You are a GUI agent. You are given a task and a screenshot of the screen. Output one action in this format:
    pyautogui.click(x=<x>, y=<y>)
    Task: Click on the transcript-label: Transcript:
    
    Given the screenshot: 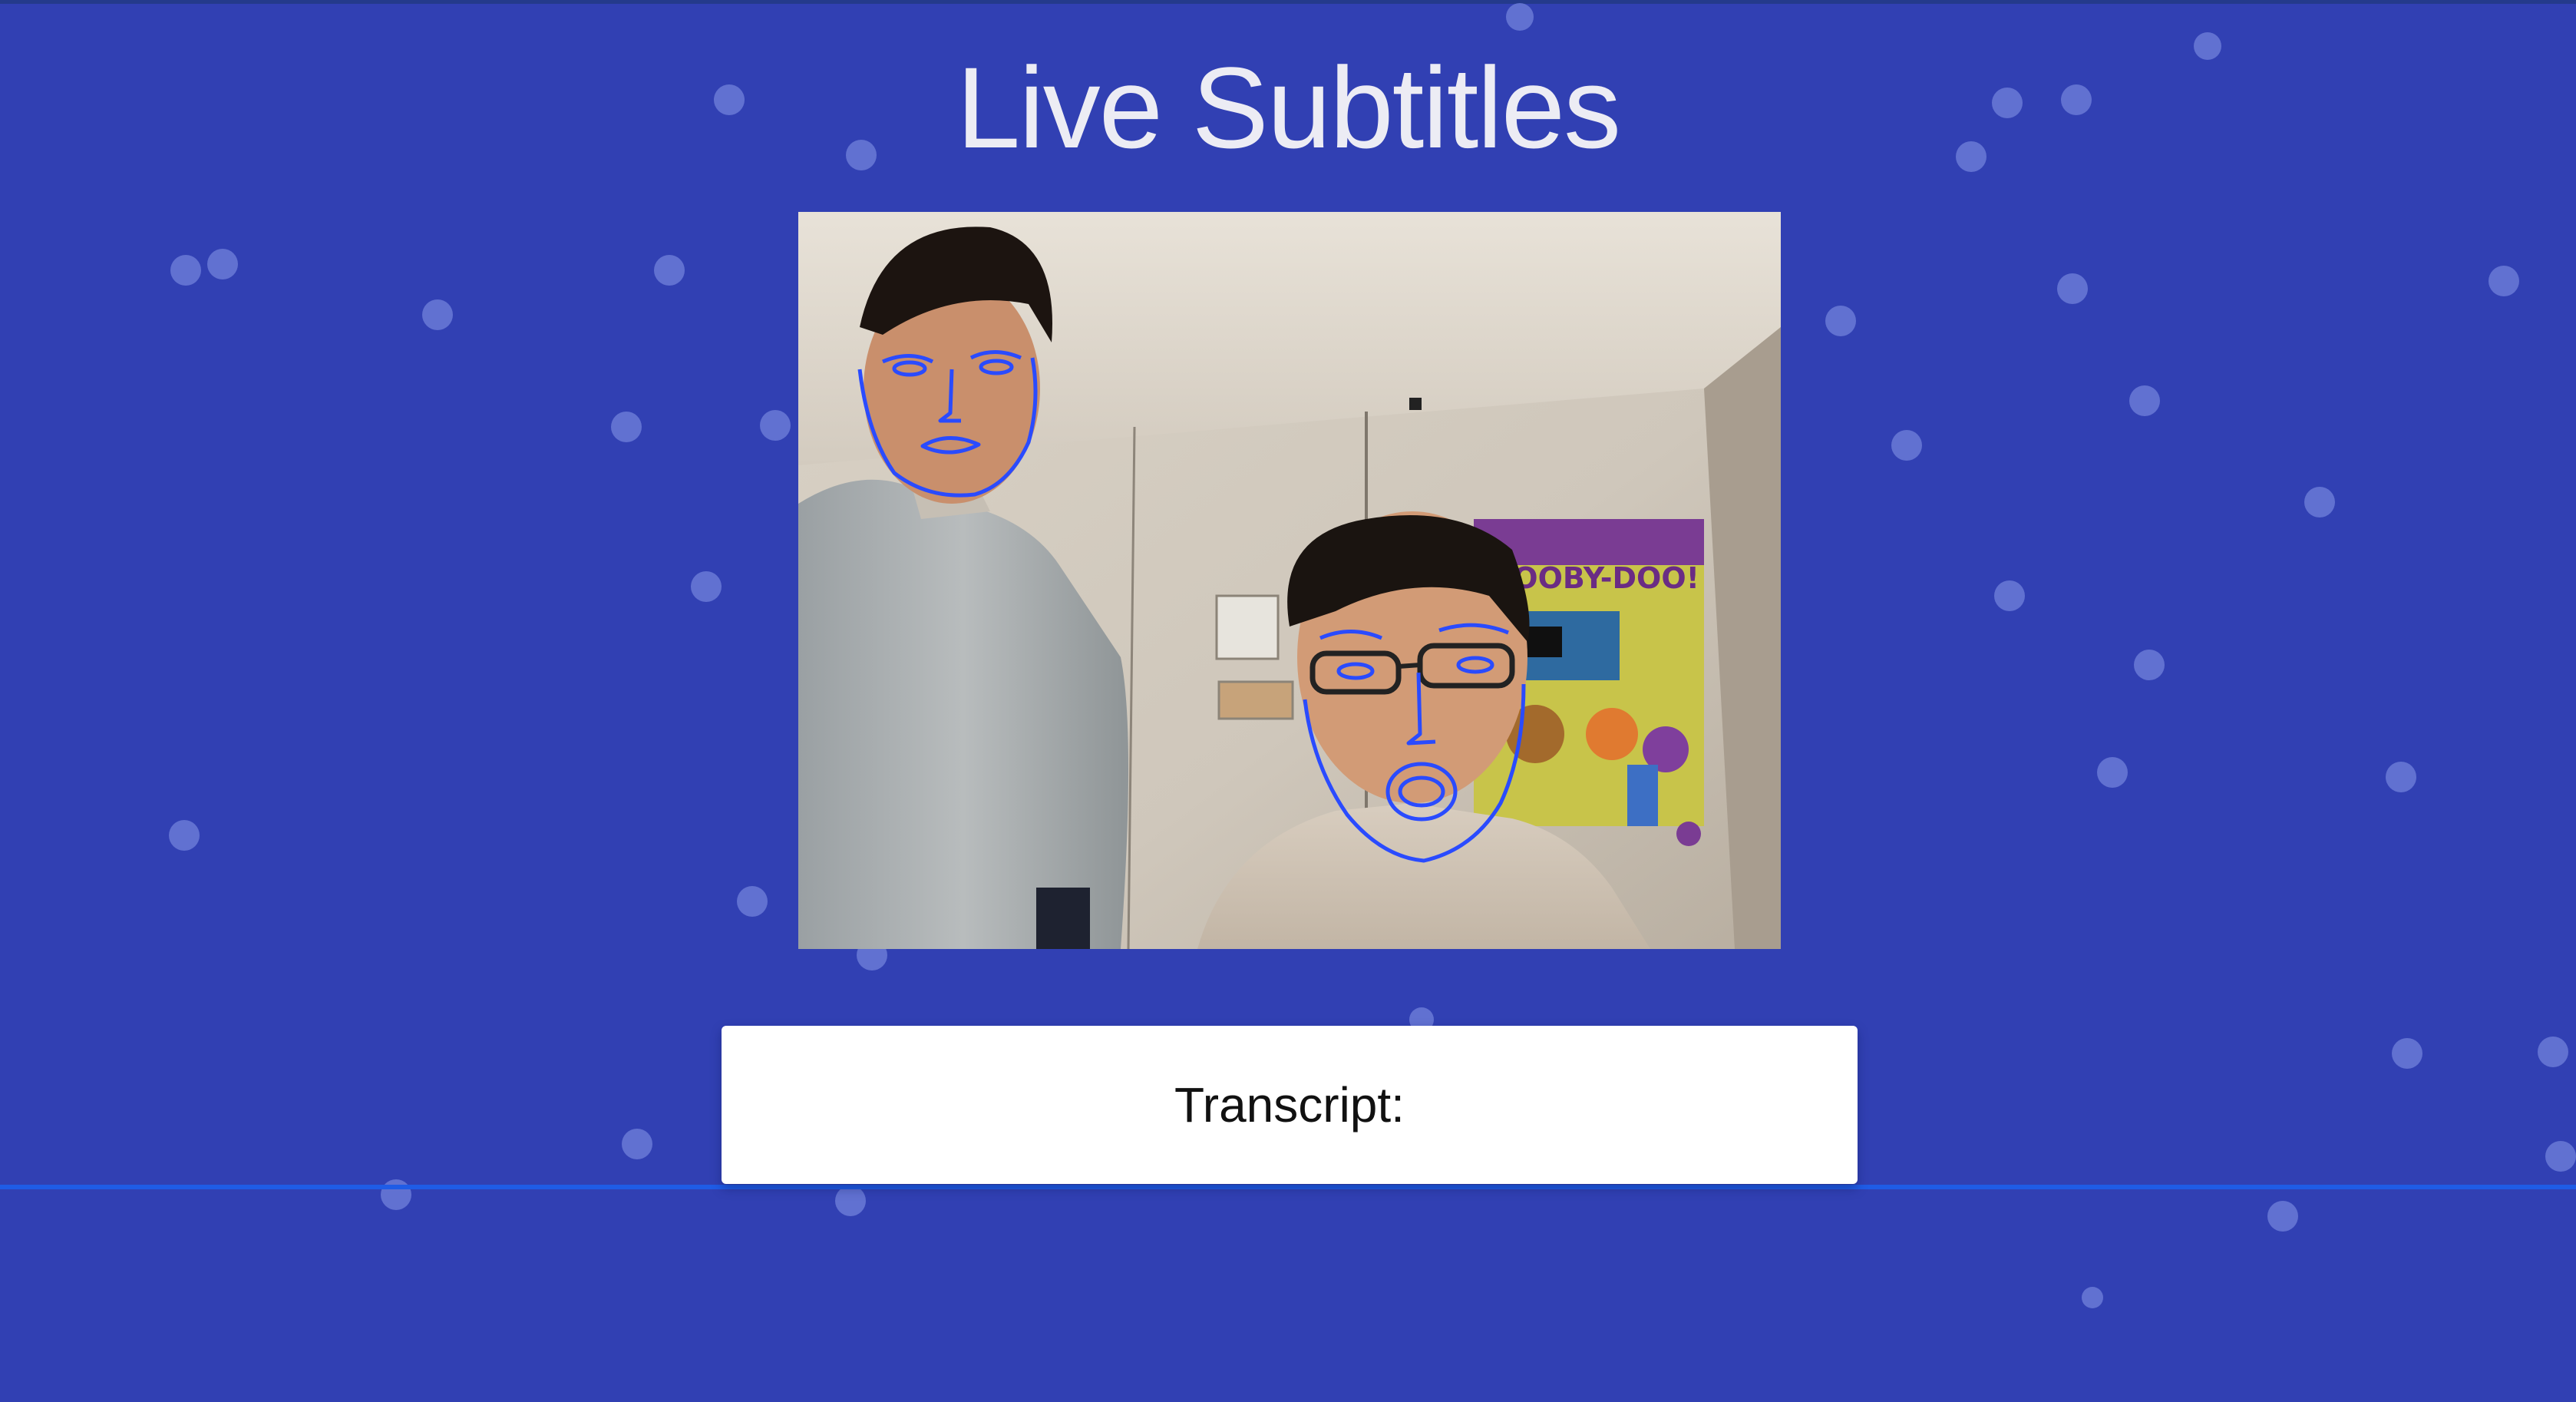 What is the action you would take?
    pyautogui.click(x=1289, y=1105)
    